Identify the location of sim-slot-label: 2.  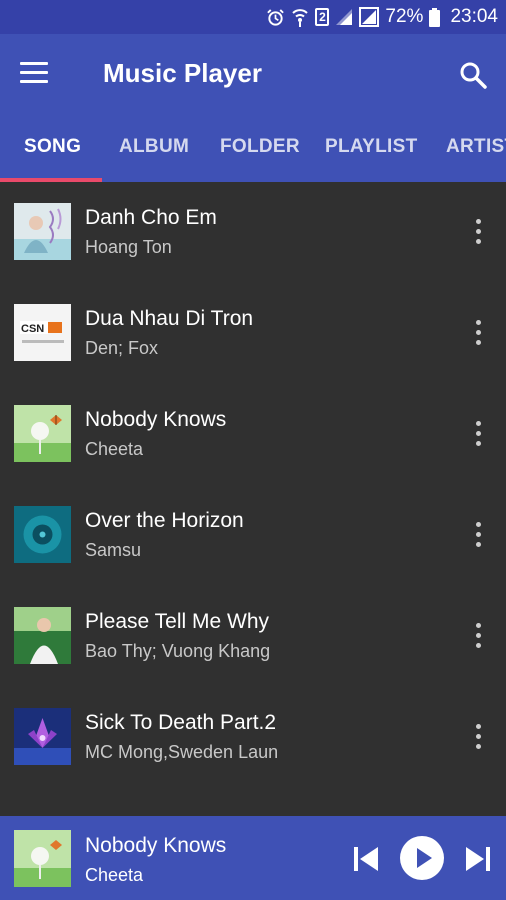
(322, 17).